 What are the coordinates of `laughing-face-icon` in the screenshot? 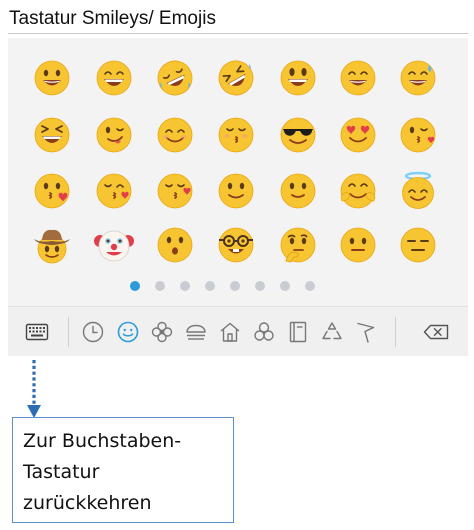 It's located at (236, 78).